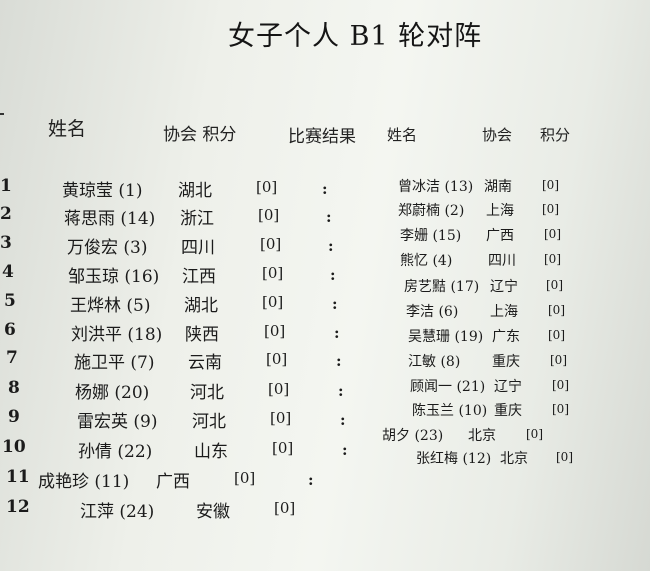 The width and height of the screenshot is (650, 571). Describe the element at coordinates (6, 214) in the screenshot. I see `table-number: 2` at that location.